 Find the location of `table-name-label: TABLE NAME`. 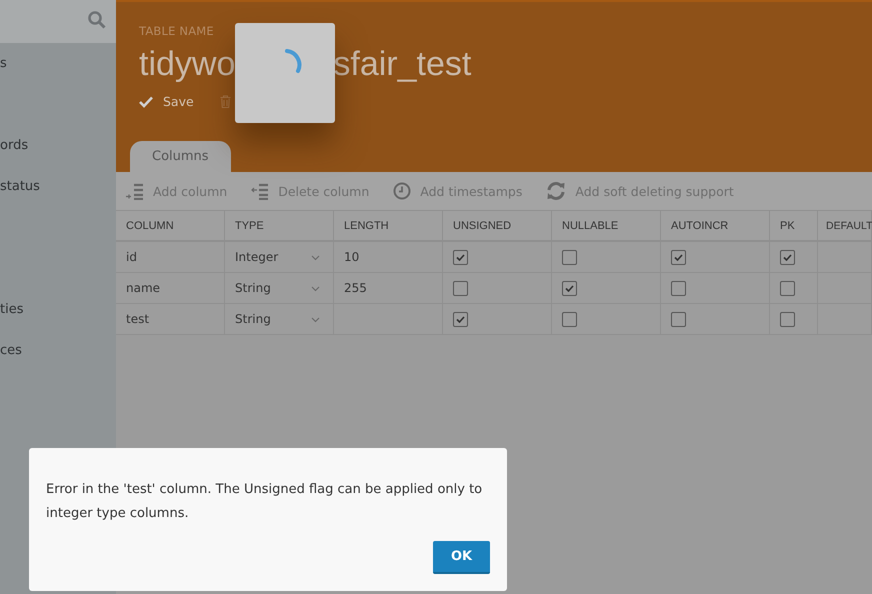

table-name-label: TABLE NAME is located at coordinates (177, 31).